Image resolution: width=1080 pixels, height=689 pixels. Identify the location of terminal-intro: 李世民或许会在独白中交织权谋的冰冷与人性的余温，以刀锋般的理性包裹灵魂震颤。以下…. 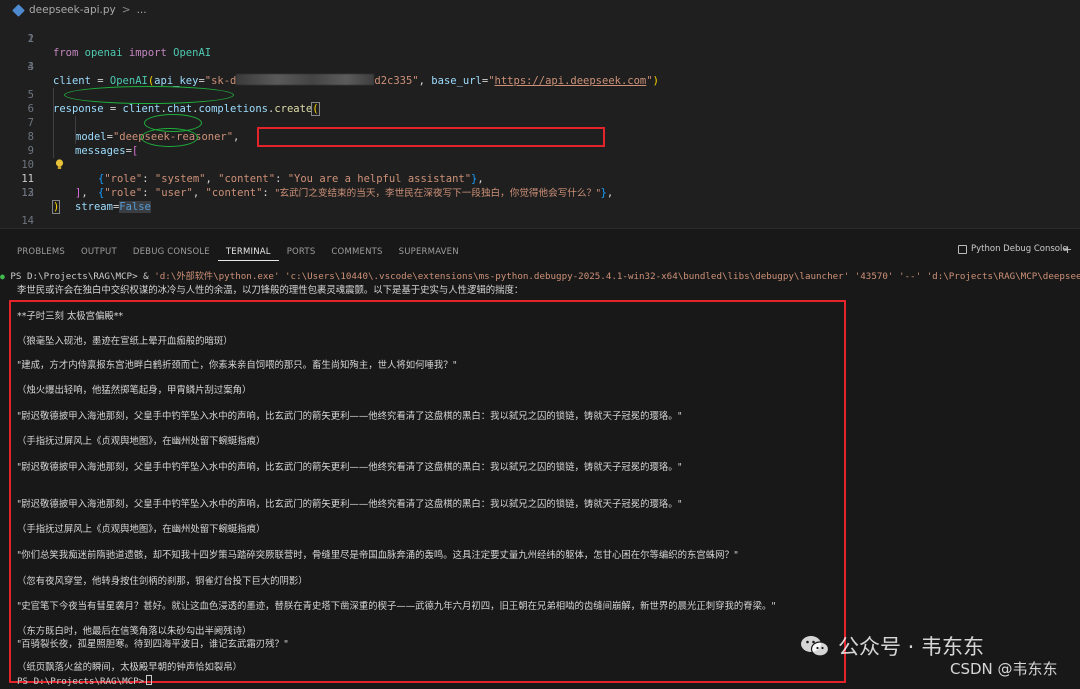
(270, 290).